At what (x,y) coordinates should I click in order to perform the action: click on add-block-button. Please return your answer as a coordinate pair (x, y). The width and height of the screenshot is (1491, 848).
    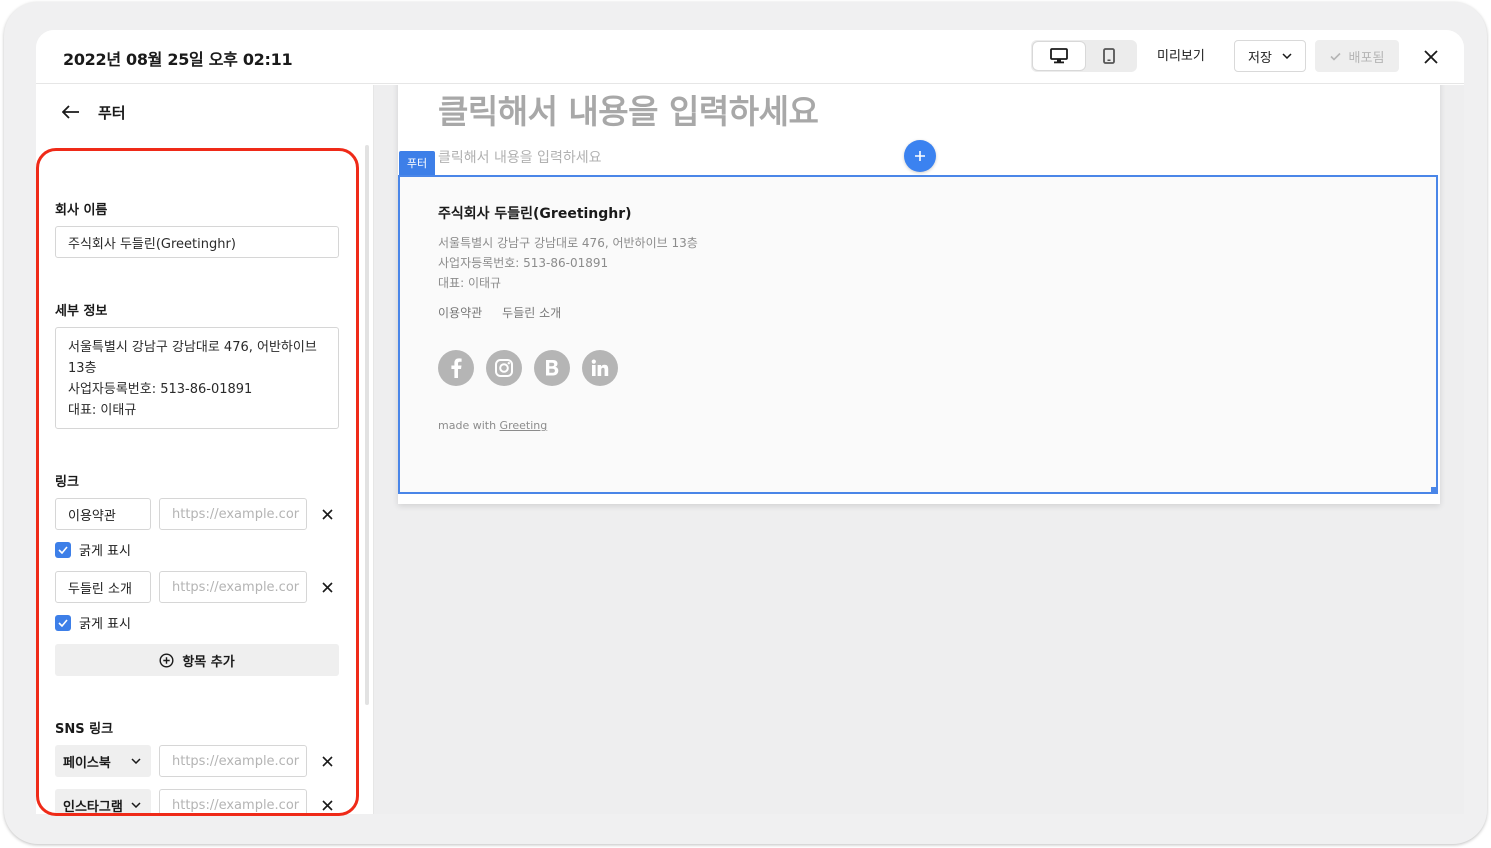
    Looking at the image, I should click on (920, 156).